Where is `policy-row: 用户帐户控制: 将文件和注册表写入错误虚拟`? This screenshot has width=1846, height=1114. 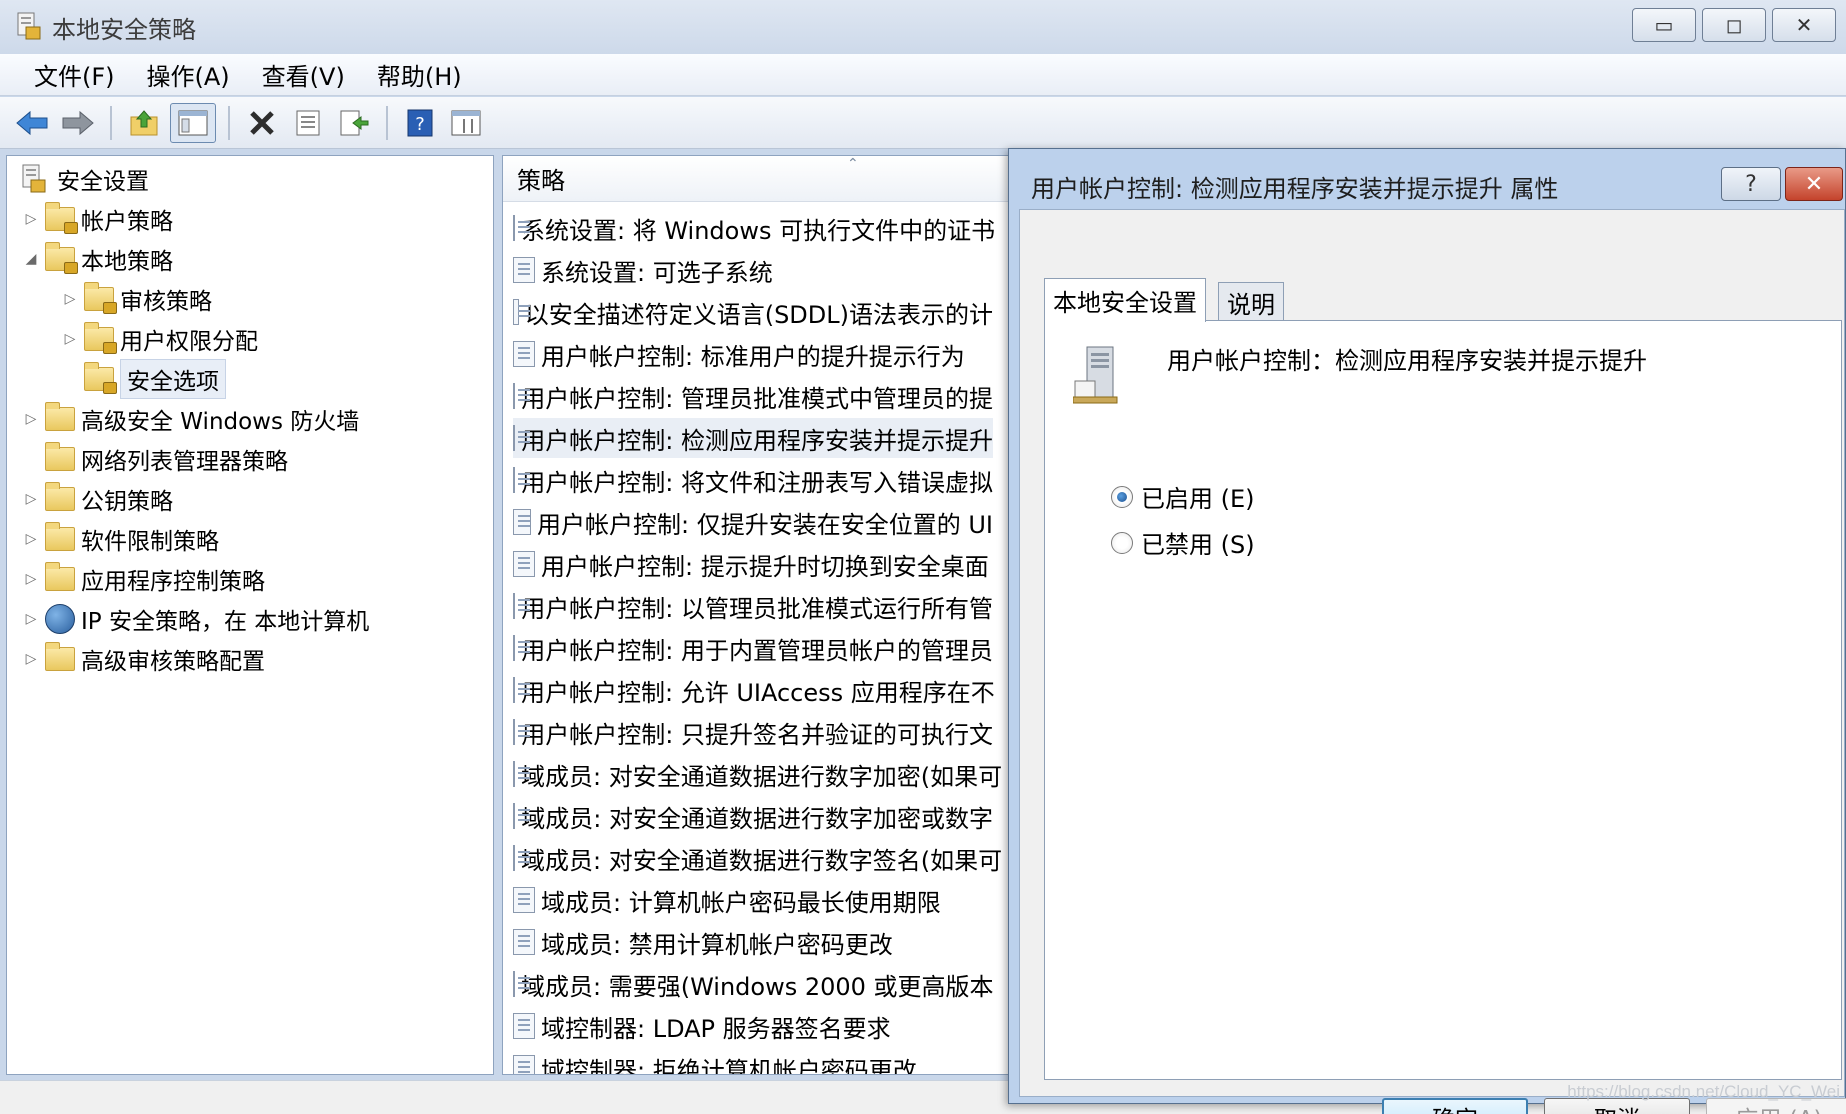 policy-row: 用户帐户控制: 将文件和注册表写入错误虚拟 is located at coordinates (753, 480).